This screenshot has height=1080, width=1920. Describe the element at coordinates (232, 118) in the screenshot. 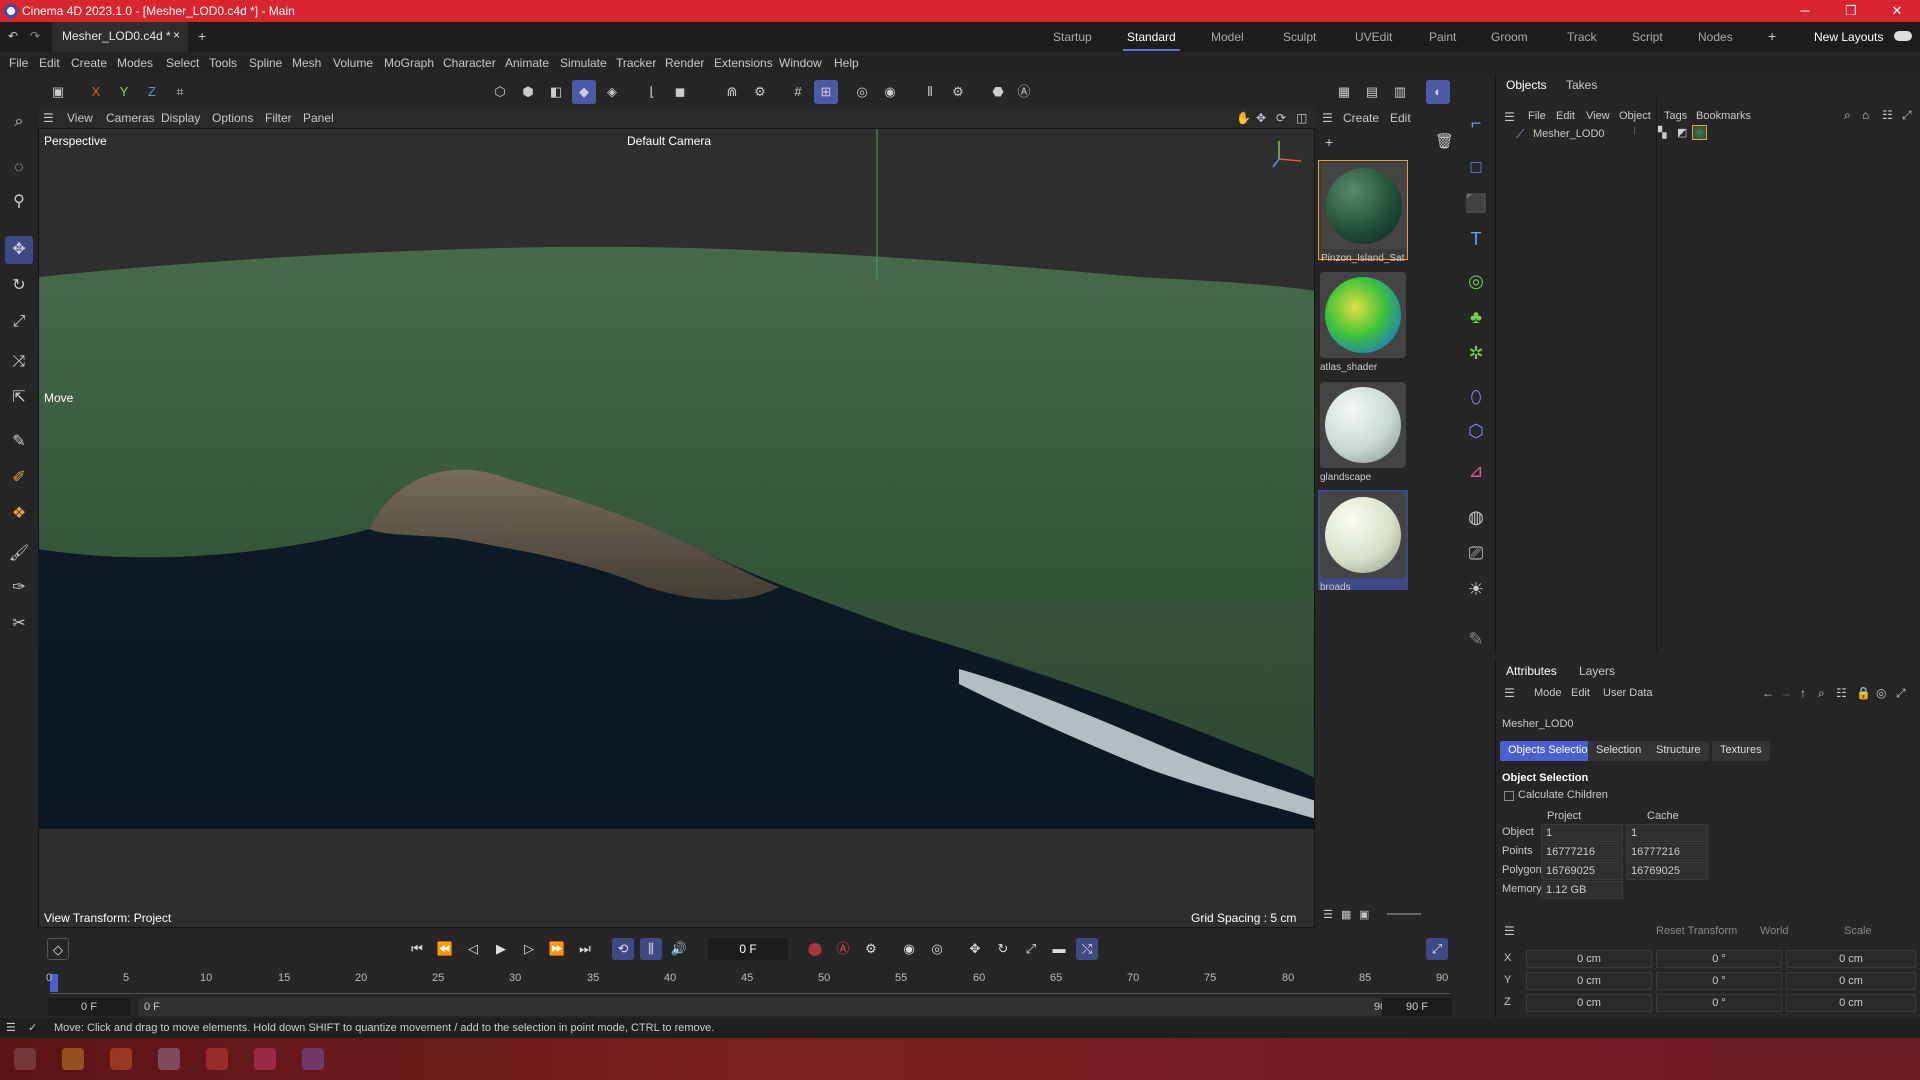

I see `viewport-menu-options: Options` at that location.